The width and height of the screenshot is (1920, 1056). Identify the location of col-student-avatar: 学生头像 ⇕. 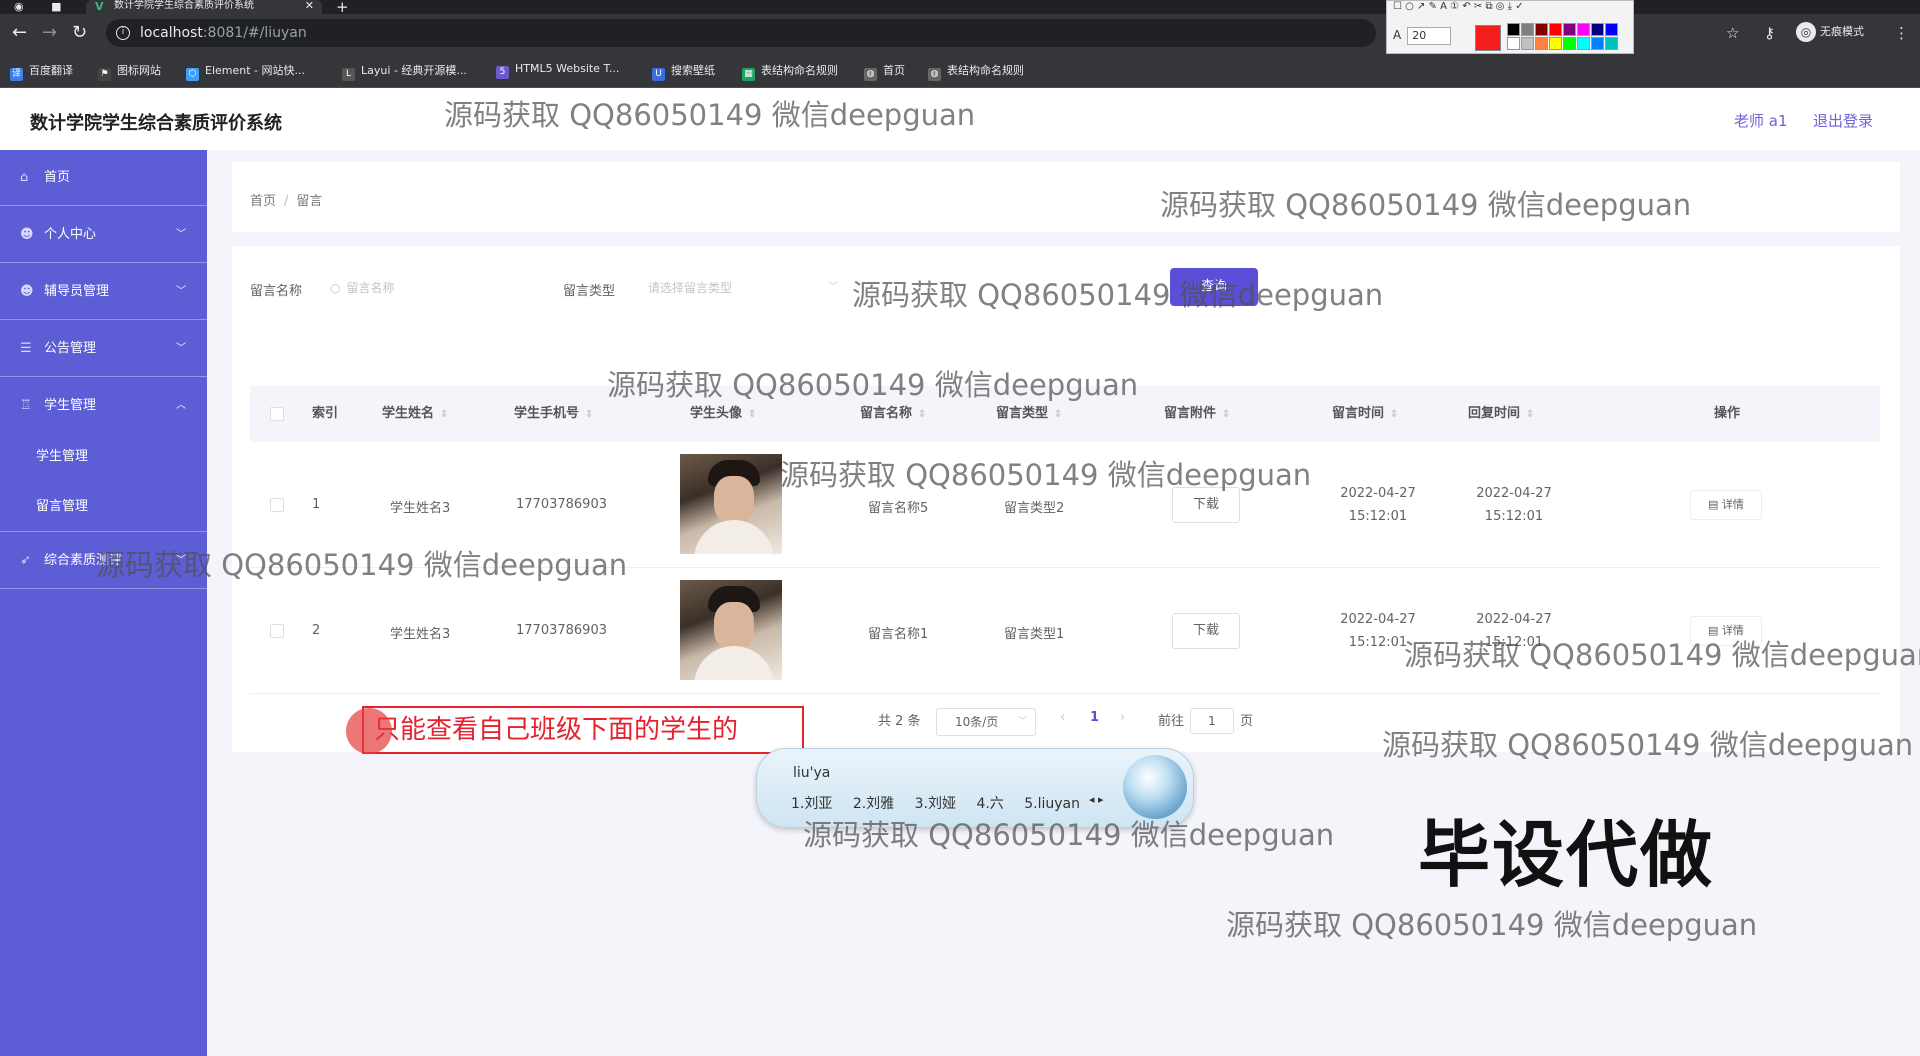
(723, 414).